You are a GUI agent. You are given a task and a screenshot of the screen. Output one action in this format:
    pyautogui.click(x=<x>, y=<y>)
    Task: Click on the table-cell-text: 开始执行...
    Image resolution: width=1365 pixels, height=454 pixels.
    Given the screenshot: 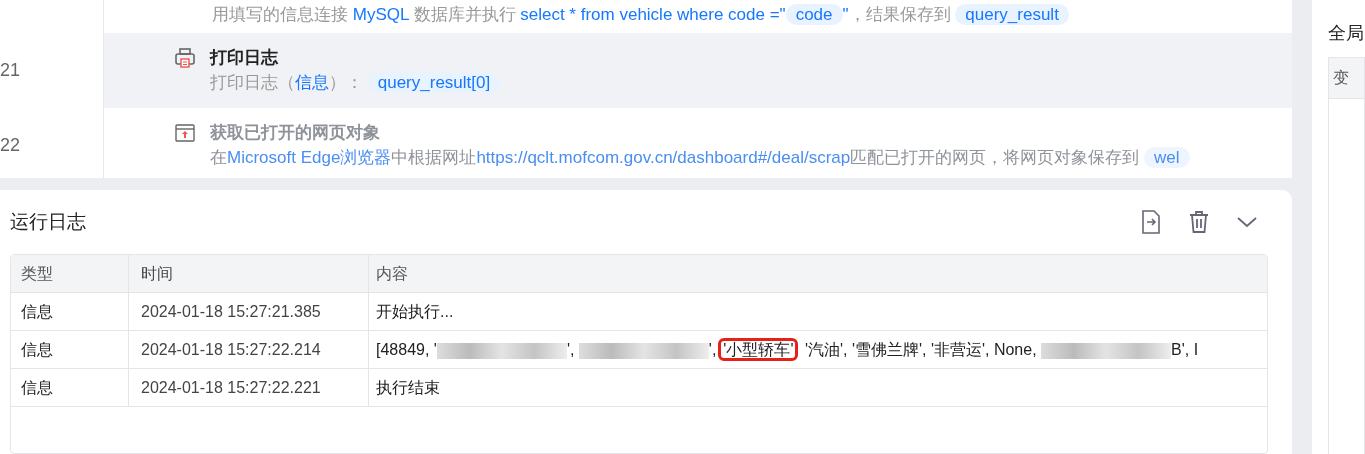 What is the action you would take?
    pyautogui.click(x=415, y=312)
    